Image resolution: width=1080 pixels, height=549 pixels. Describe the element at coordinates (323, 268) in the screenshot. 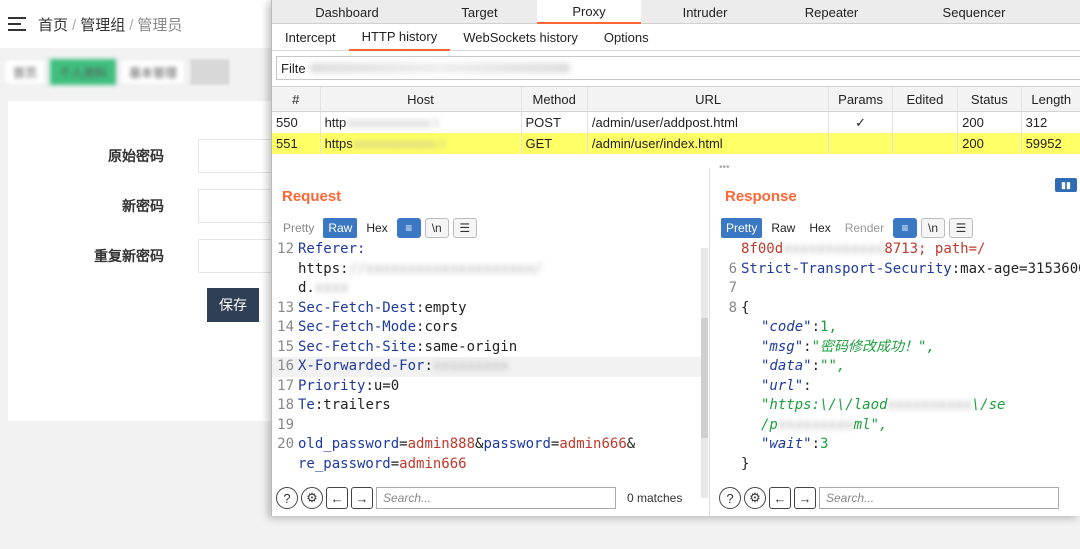

I see `referer-value: https:` at that location.